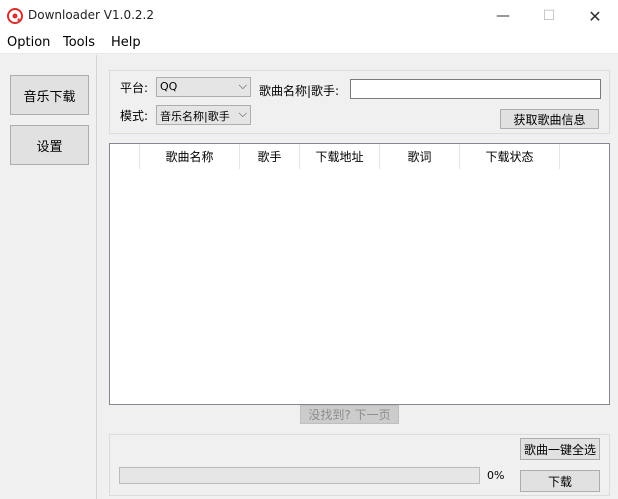  I want to click on fetch-song-info-button: 获取歌曲信息, so click(549, 119).